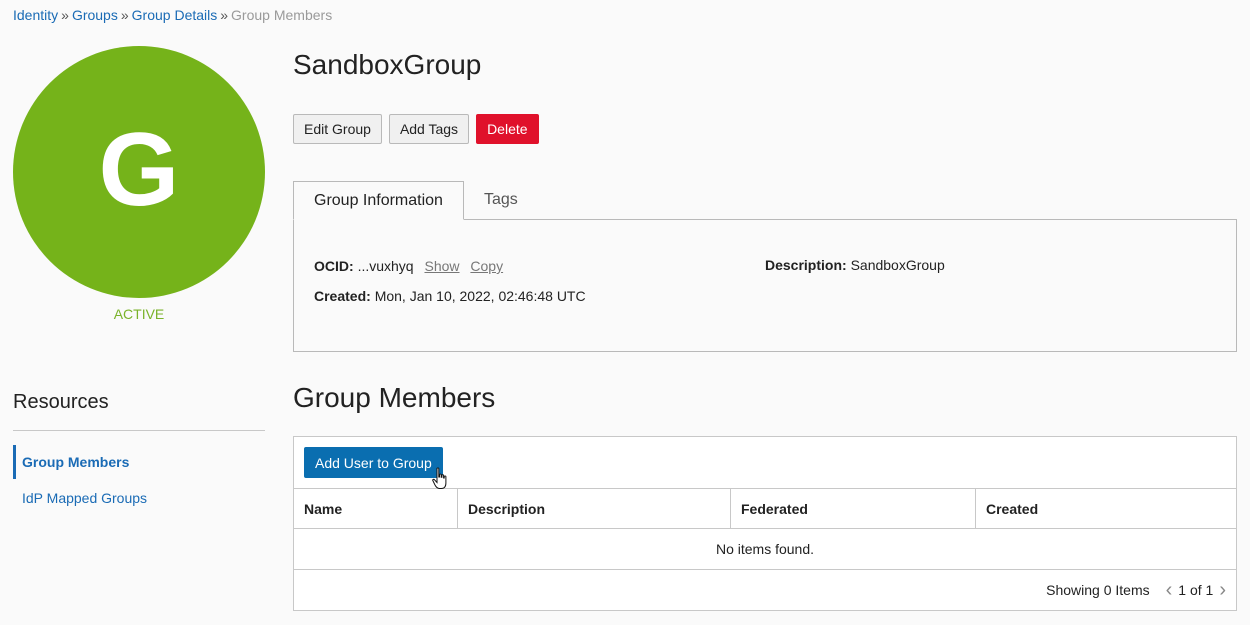 This screenshot has width=1250, height=625. I want to click on showing-count: Showing 0 Items, so click(1098, 590).